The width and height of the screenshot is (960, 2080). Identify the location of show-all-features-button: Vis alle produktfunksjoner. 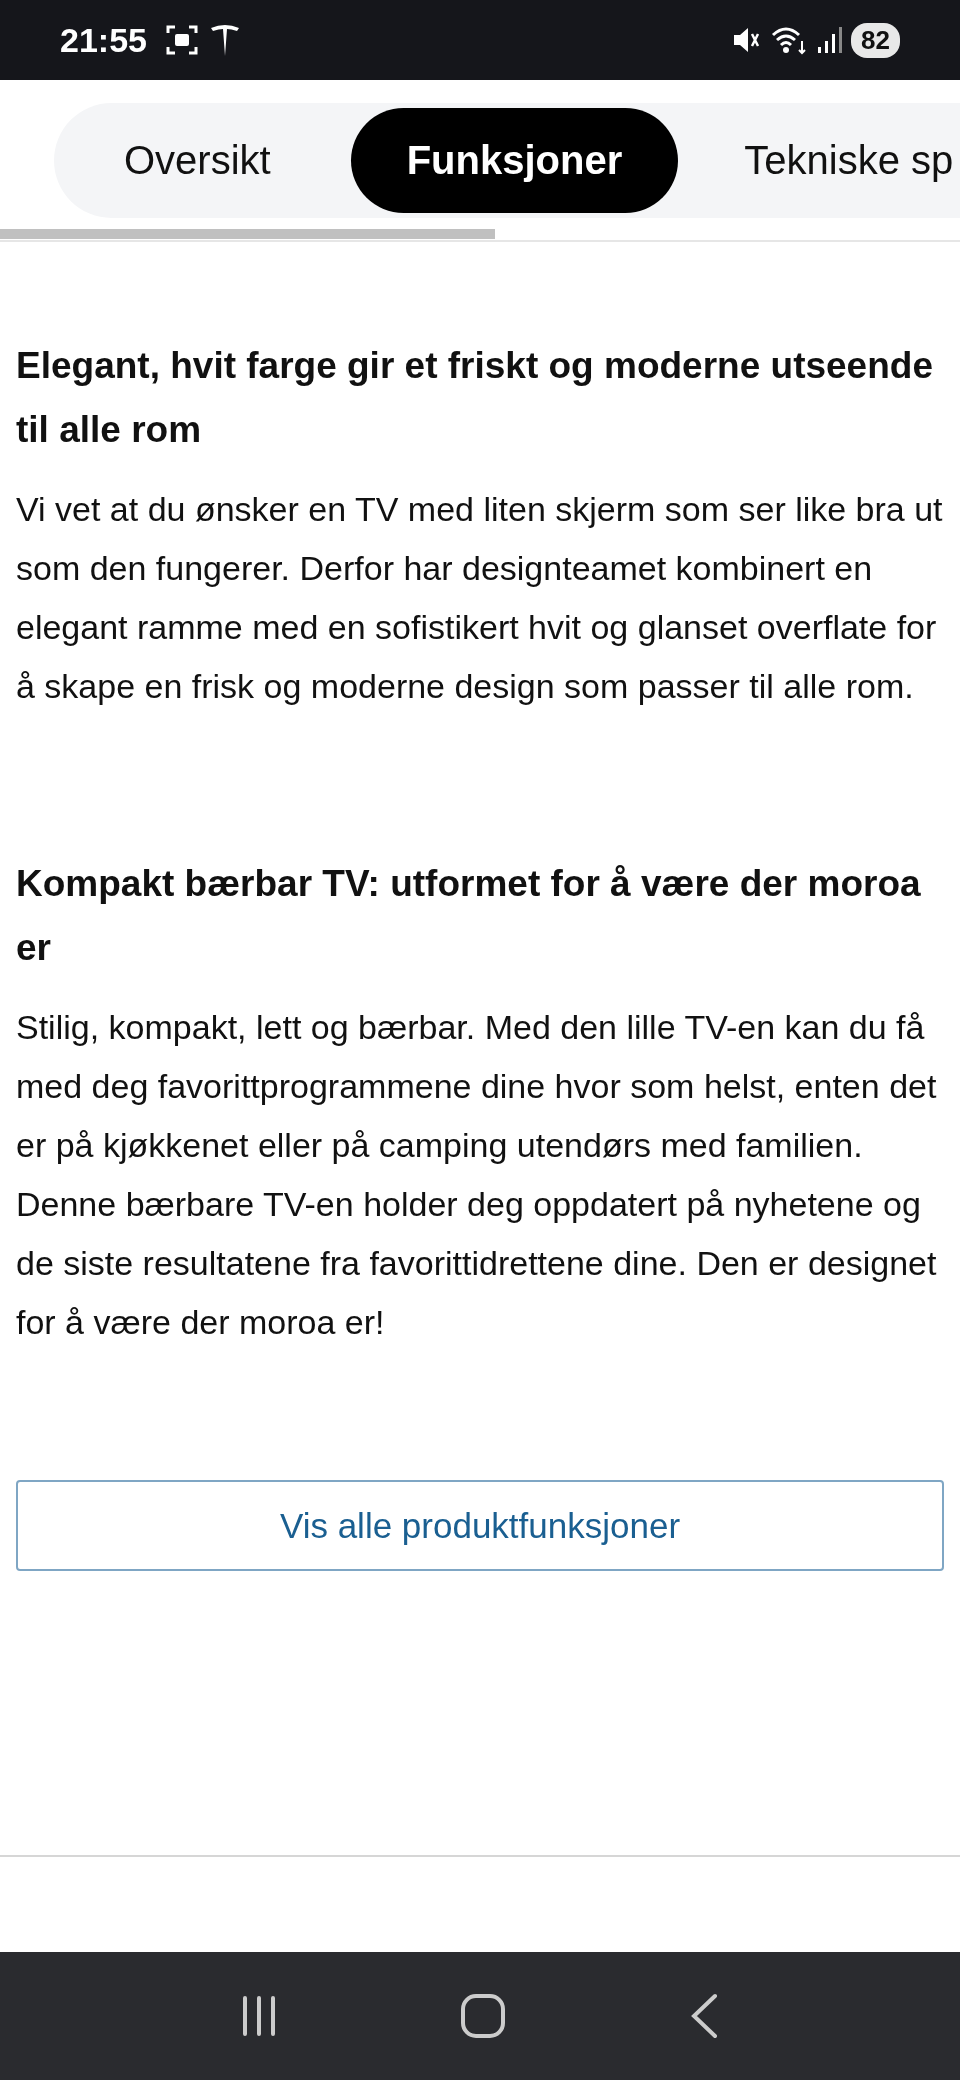
(480, 1525).